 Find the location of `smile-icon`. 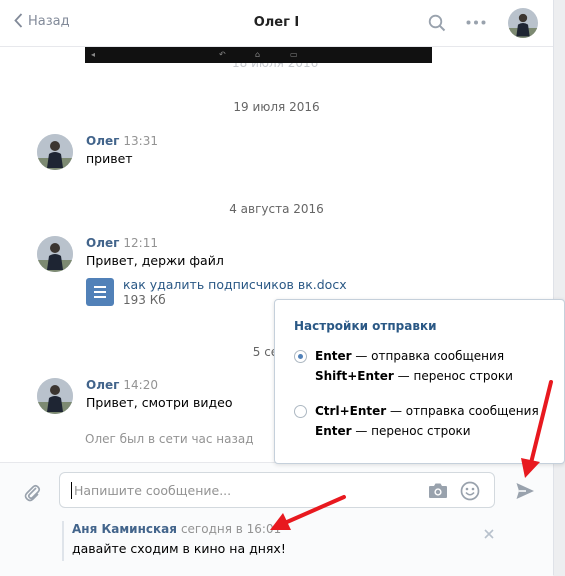

smile-icon is located at coordinates (470, 491).